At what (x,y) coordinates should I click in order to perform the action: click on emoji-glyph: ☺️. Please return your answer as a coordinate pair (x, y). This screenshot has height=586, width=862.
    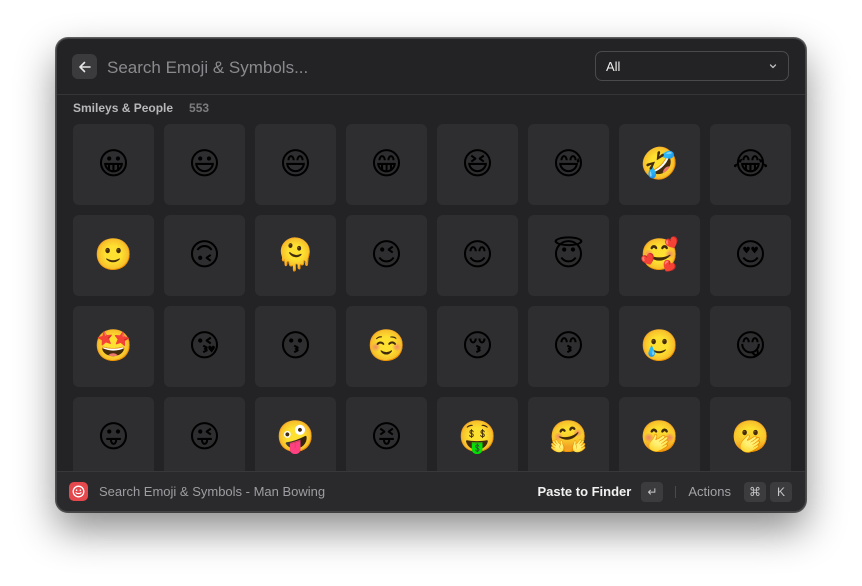
    Looking at the image, I should click on (386, 346).